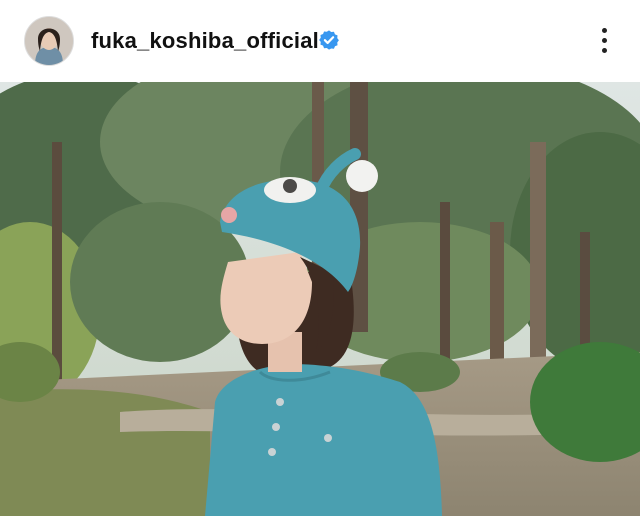  Describe the element at coordinates (604, 30) in the screenshot. I see `more-vertical-icon` at that location.